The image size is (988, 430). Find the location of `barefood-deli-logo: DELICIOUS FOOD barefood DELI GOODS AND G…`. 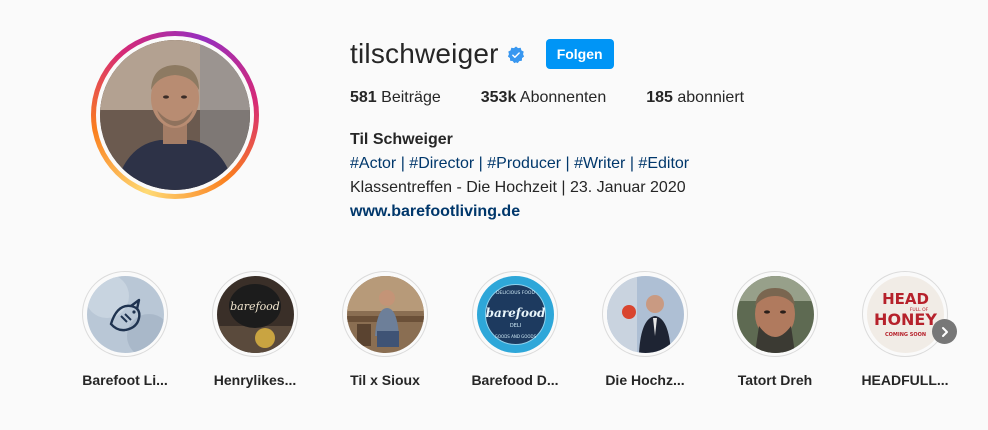

barefood-deli-logo: DELICIOUS FOOD barefood DELI GOODS AND G… is located at coordinates (515, 314).